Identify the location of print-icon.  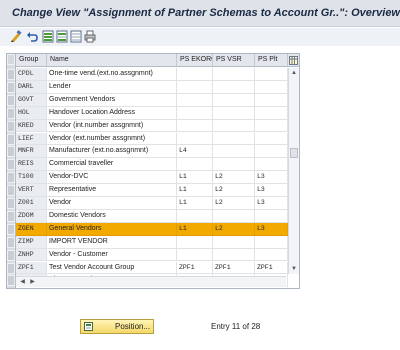
(90, 36).